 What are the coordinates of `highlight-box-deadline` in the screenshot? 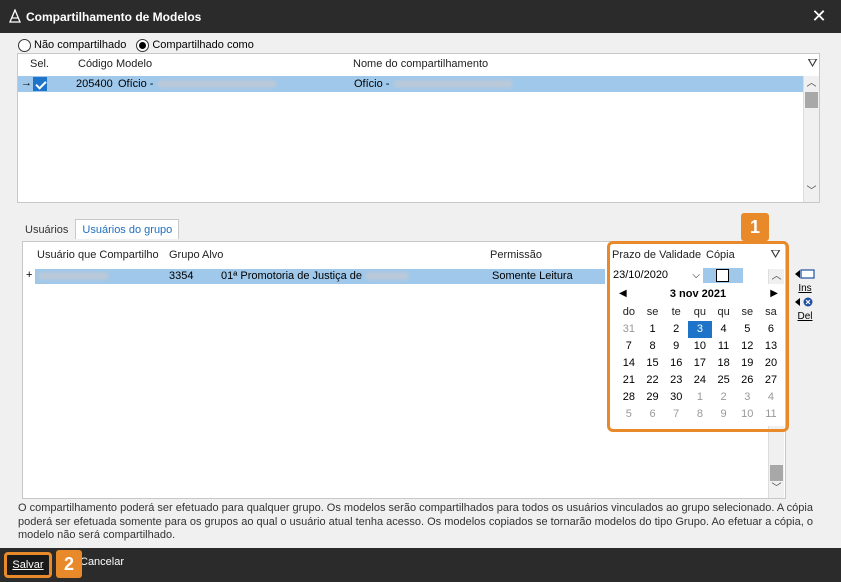 It's located at (698, 336).